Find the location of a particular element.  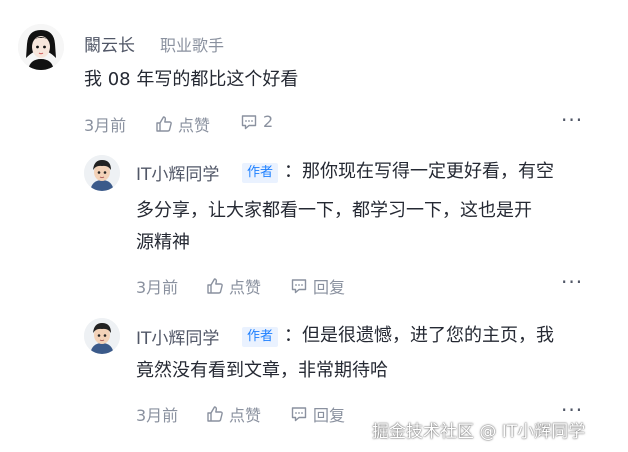

comment-reply-button: 2 is located at coordinates (256, 121).